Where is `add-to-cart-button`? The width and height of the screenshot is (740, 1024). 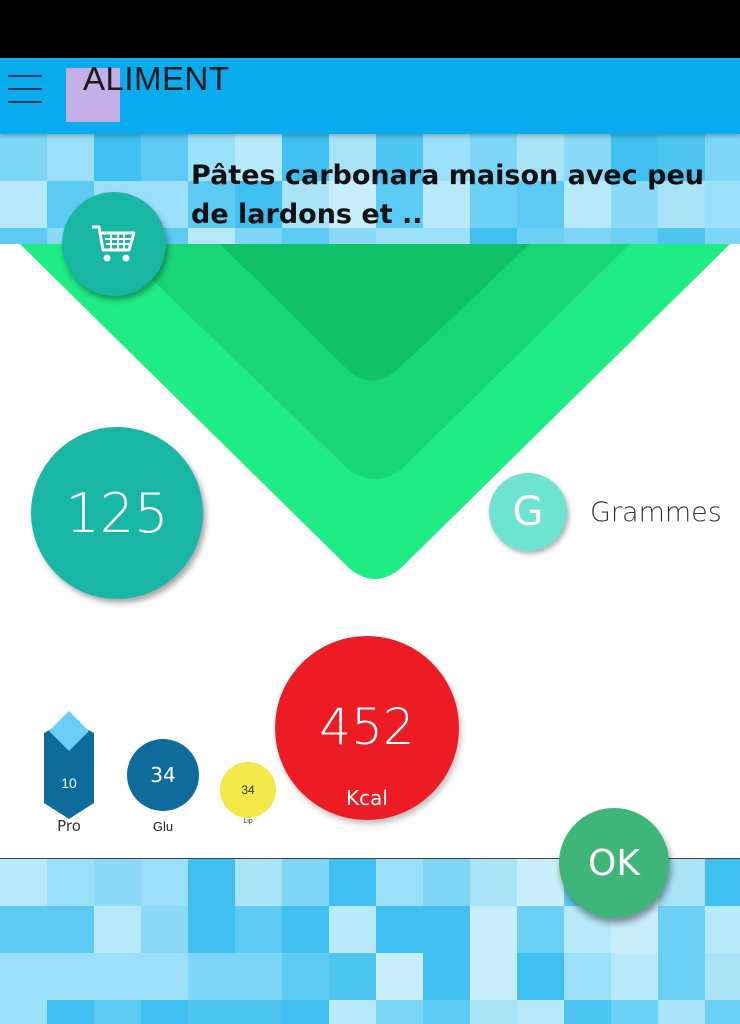 add-to-cart-button is located at coordinates (114, 244).